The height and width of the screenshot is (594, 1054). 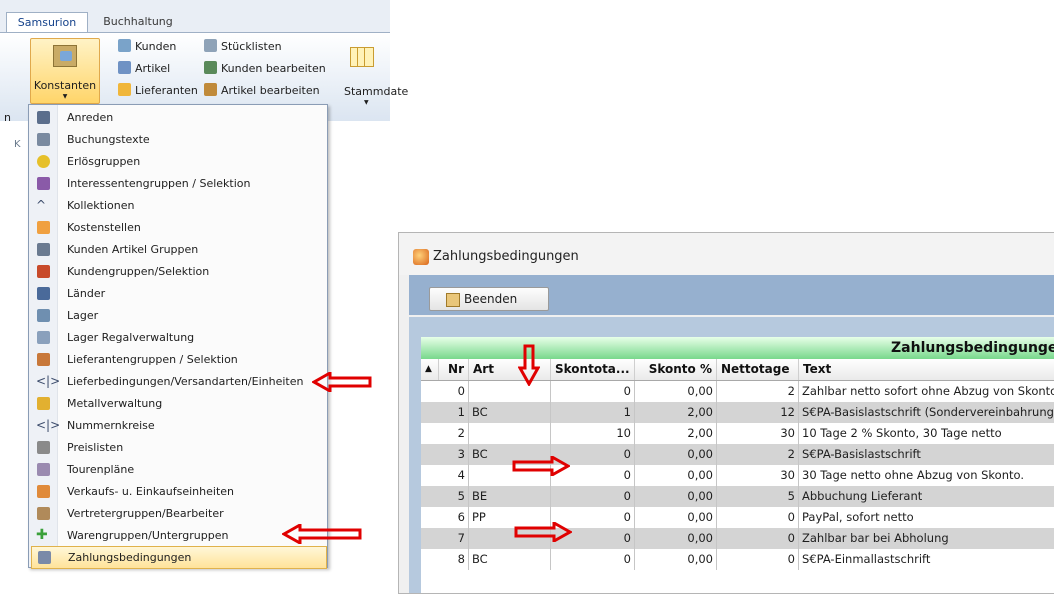 What do you see at coordinates (430, 369) in the screenshot?
I see `sort-ascending-icon: ▲` at bounding box center [430, 369].